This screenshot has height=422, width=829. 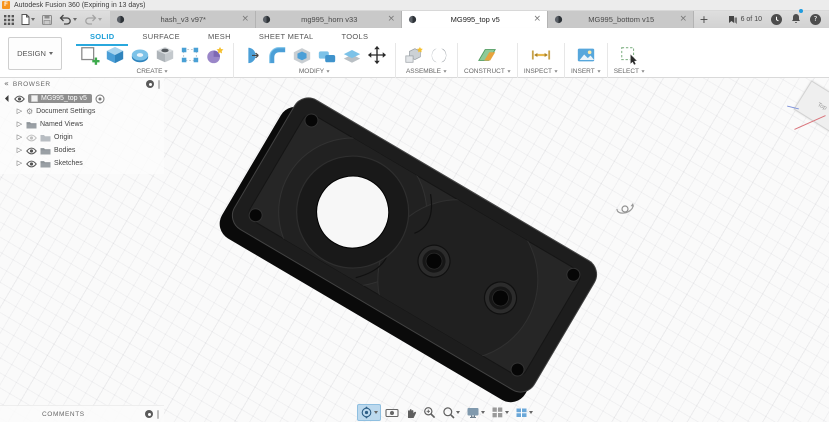 What do you see at coordinates (31, 138) in the screenshot?
I see `eye-hidden-icon` at bounding box center [31, 138].